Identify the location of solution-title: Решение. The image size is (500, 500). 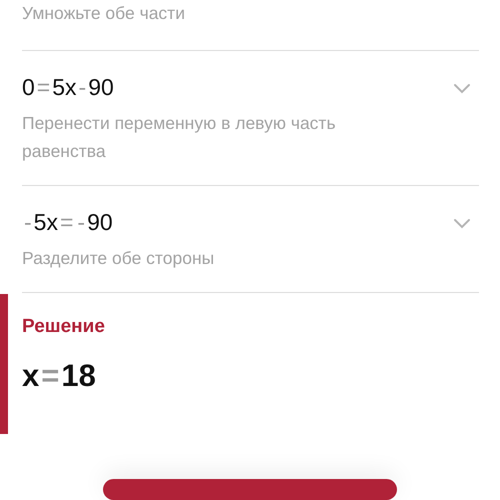
(63, 327).